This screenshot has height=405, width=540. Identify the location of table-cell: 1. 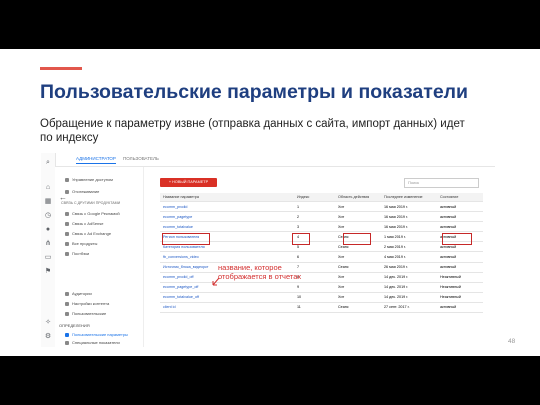
(314, 207).